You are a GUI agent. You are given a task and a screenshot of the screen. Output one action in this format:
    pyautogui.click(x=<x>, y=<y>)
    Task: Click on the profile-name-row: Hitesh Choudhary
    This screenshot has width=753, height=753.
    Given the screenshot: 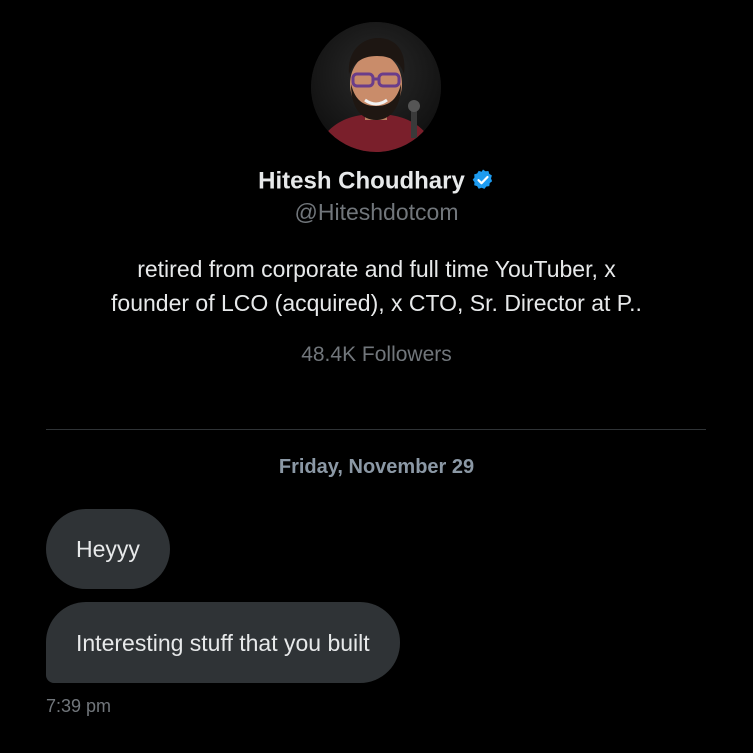 What is the action you would take?
    pyautogui.click(x=376, y=181)
    